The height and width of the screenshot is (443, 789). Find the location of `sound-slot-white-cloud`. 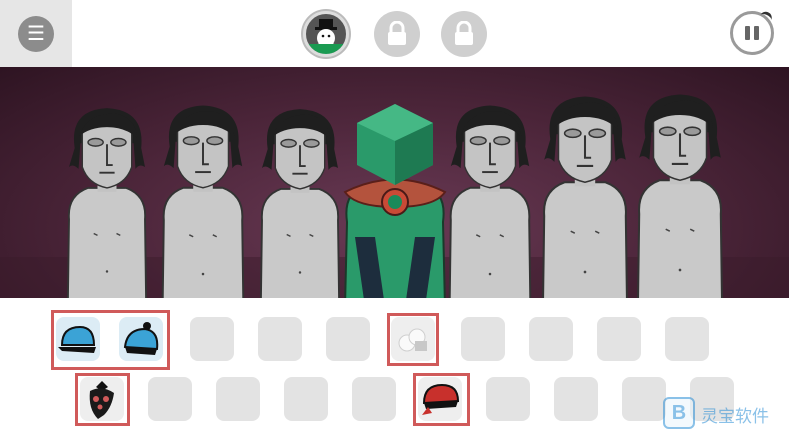

sound-slot-white-cloud is located at coordinates (413, 339).